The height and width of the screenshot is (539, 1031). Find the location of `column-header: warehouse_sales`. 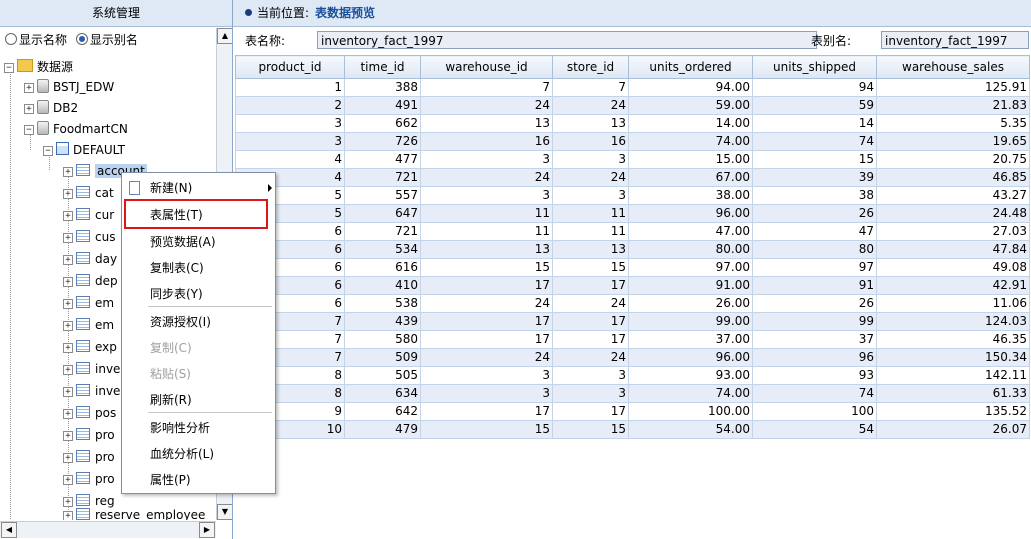

column-header: warehouse_sales is located at coordinates (953, 67).